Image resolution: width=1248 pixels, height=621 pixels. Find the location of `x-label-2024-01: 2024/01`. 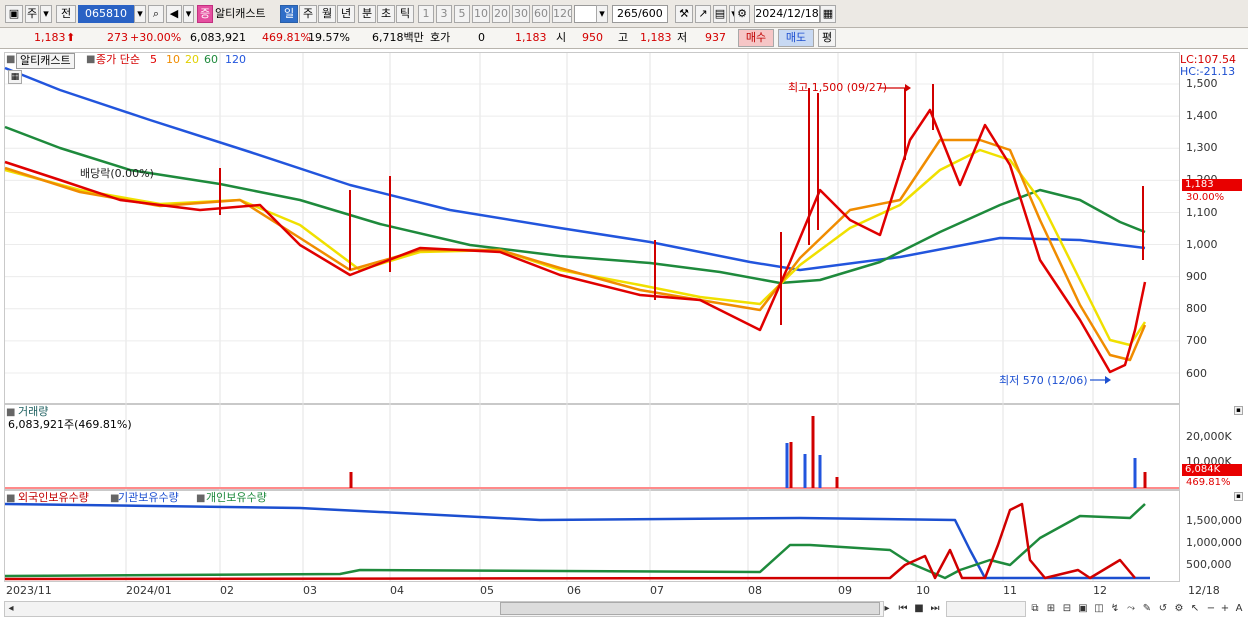

x-label-2024-01: 2024/01 is located at coordinates (149, 590).